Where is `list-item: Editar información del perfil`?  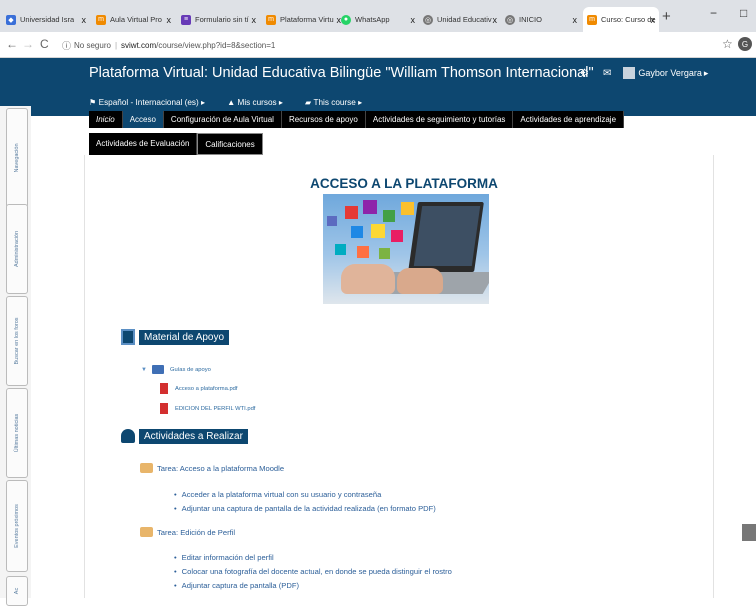
list-item: Editar información del perfil is located at coordinates (224, 557).